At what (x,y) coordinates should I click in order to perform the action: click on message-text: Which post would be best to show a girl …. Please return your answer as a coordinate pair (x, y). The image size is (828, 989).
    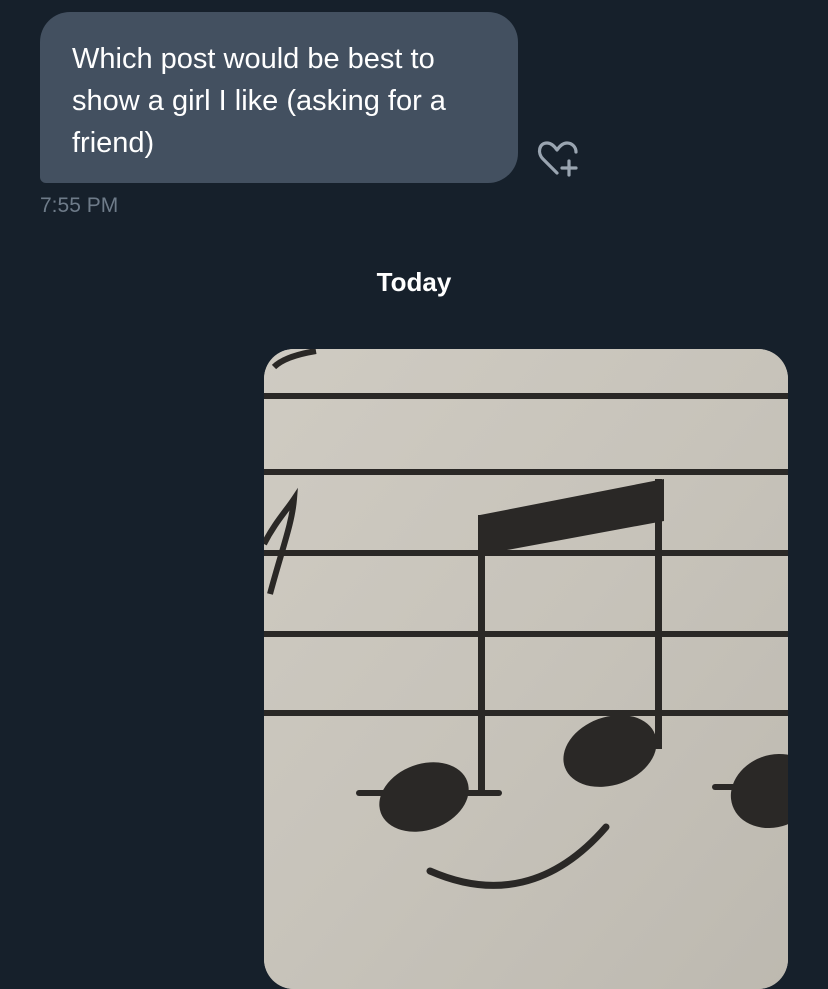
    Looking at the image, I should click on (259, 101).